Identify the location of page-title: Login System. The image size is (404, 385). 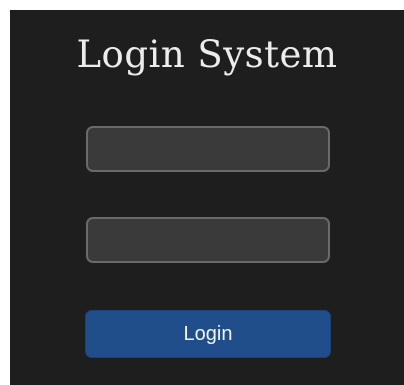
(207, 54).